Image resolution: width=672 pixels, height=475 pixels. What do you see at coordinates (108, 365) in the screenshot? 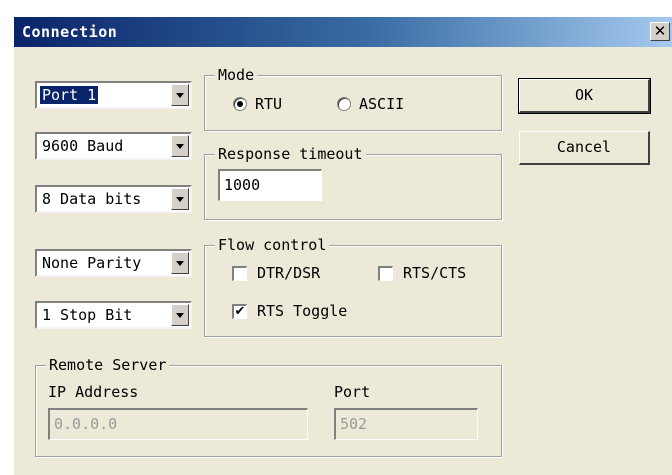
I see `remote-server-label: Remote Server` at bounding box center [108, 365].